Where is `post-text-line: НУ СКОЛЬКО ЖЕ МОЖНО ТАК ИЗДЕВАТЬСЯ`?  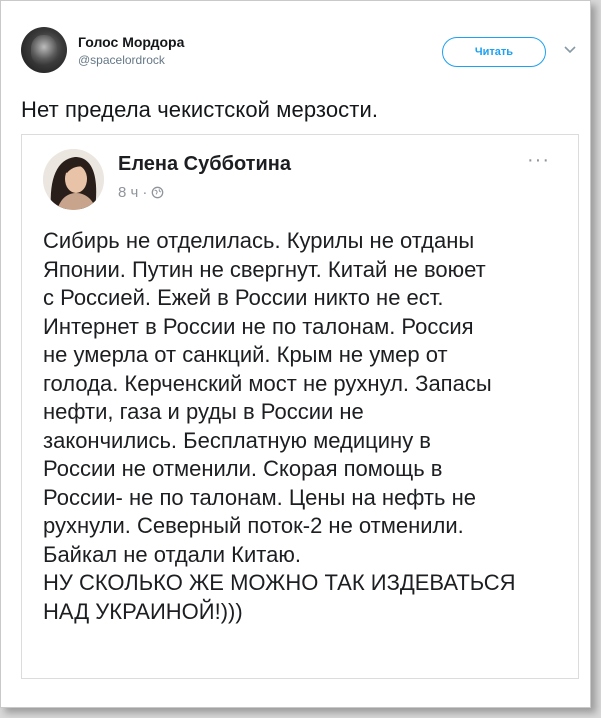 post-text-line: НУ СКОЛЬКО ЖЕ МОЖНО ТАК ИЗДЕВАТЬСЯ is located at coordinates (279, 582).